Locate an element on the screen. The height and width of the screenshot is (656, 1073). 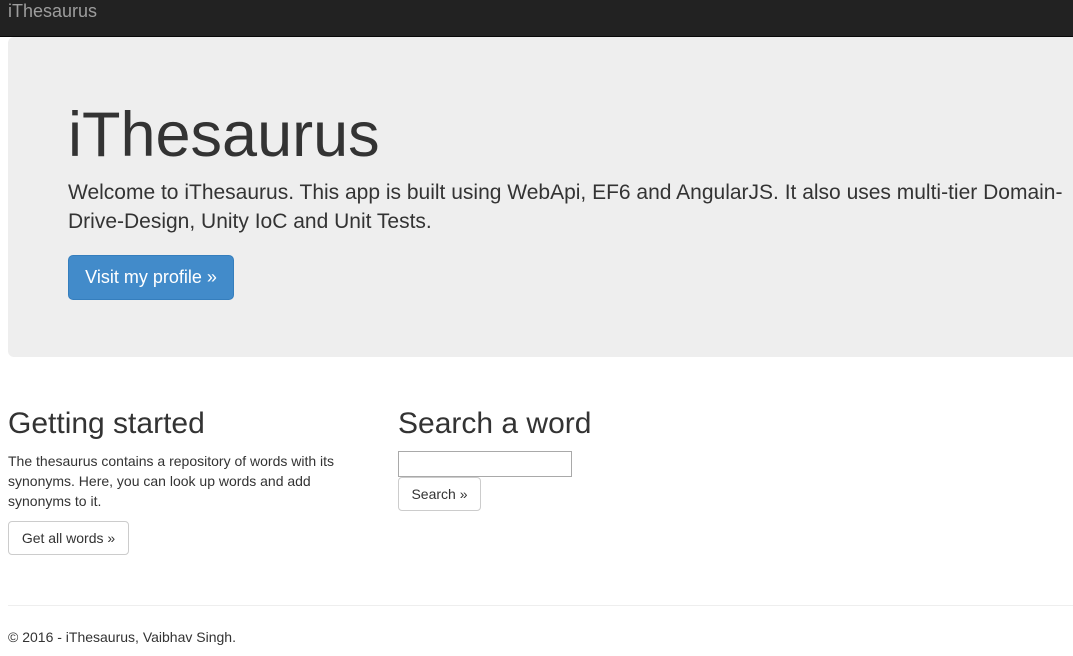
jumbotron-title: iThesaurus is located at coordinates (224, 135).